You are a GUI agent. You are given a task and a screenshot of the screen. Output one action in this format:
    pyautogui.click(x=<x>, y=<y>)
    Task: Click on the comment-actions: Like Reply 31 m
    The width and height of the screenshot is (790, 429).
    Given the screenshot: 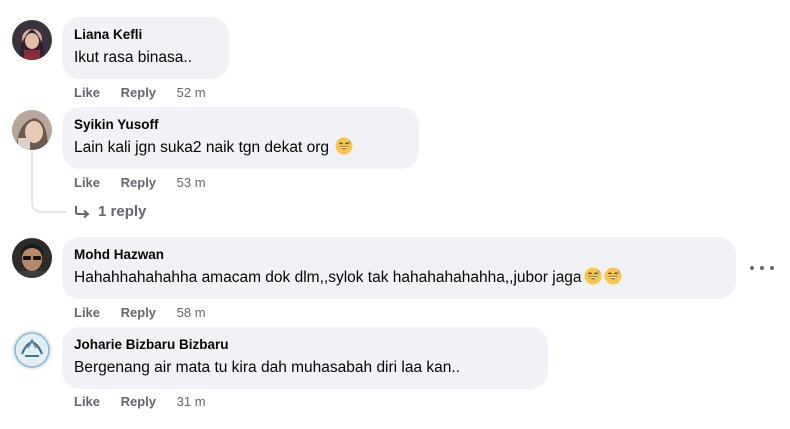 What is the action you would take?
    pyautogui.click(x=148, y=402)
    